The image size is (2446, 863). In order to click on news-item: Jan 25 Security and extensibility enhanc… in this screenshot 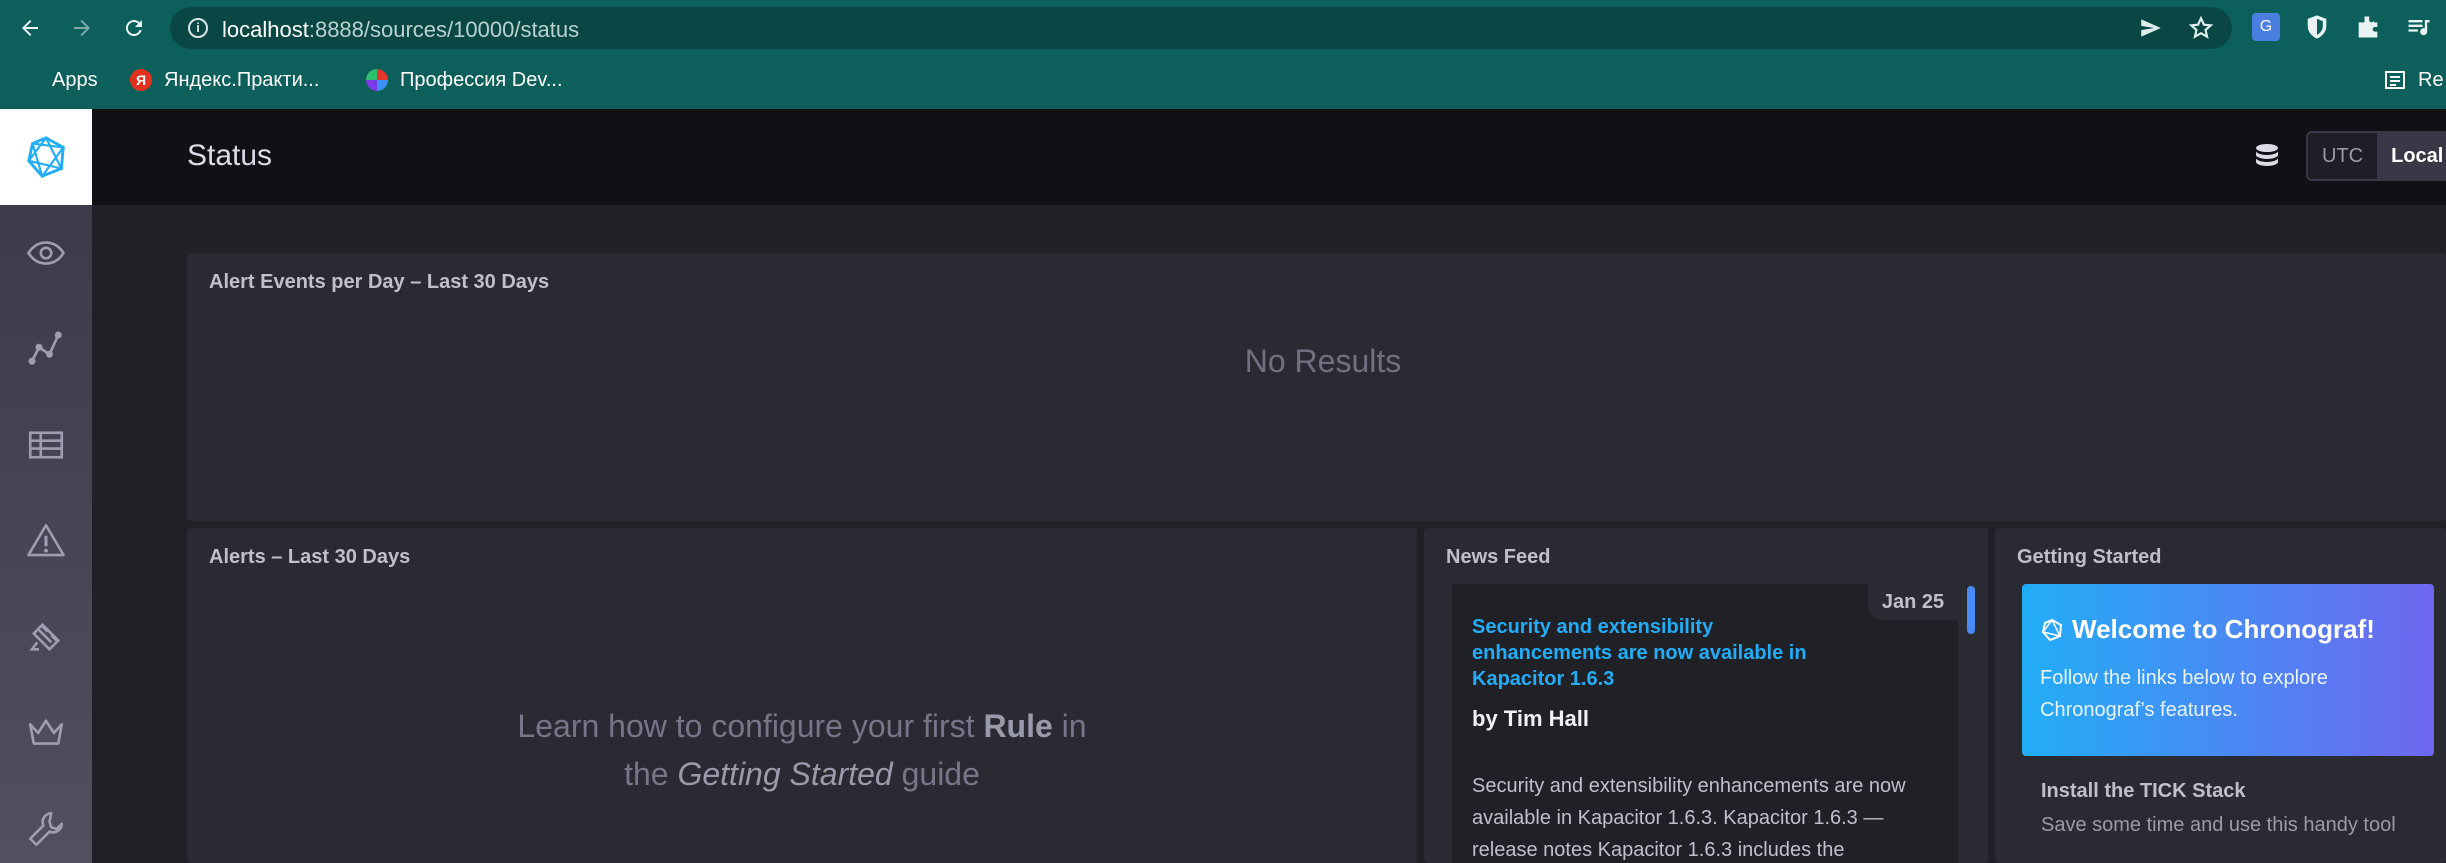, I will do `click(1705, 723)`.